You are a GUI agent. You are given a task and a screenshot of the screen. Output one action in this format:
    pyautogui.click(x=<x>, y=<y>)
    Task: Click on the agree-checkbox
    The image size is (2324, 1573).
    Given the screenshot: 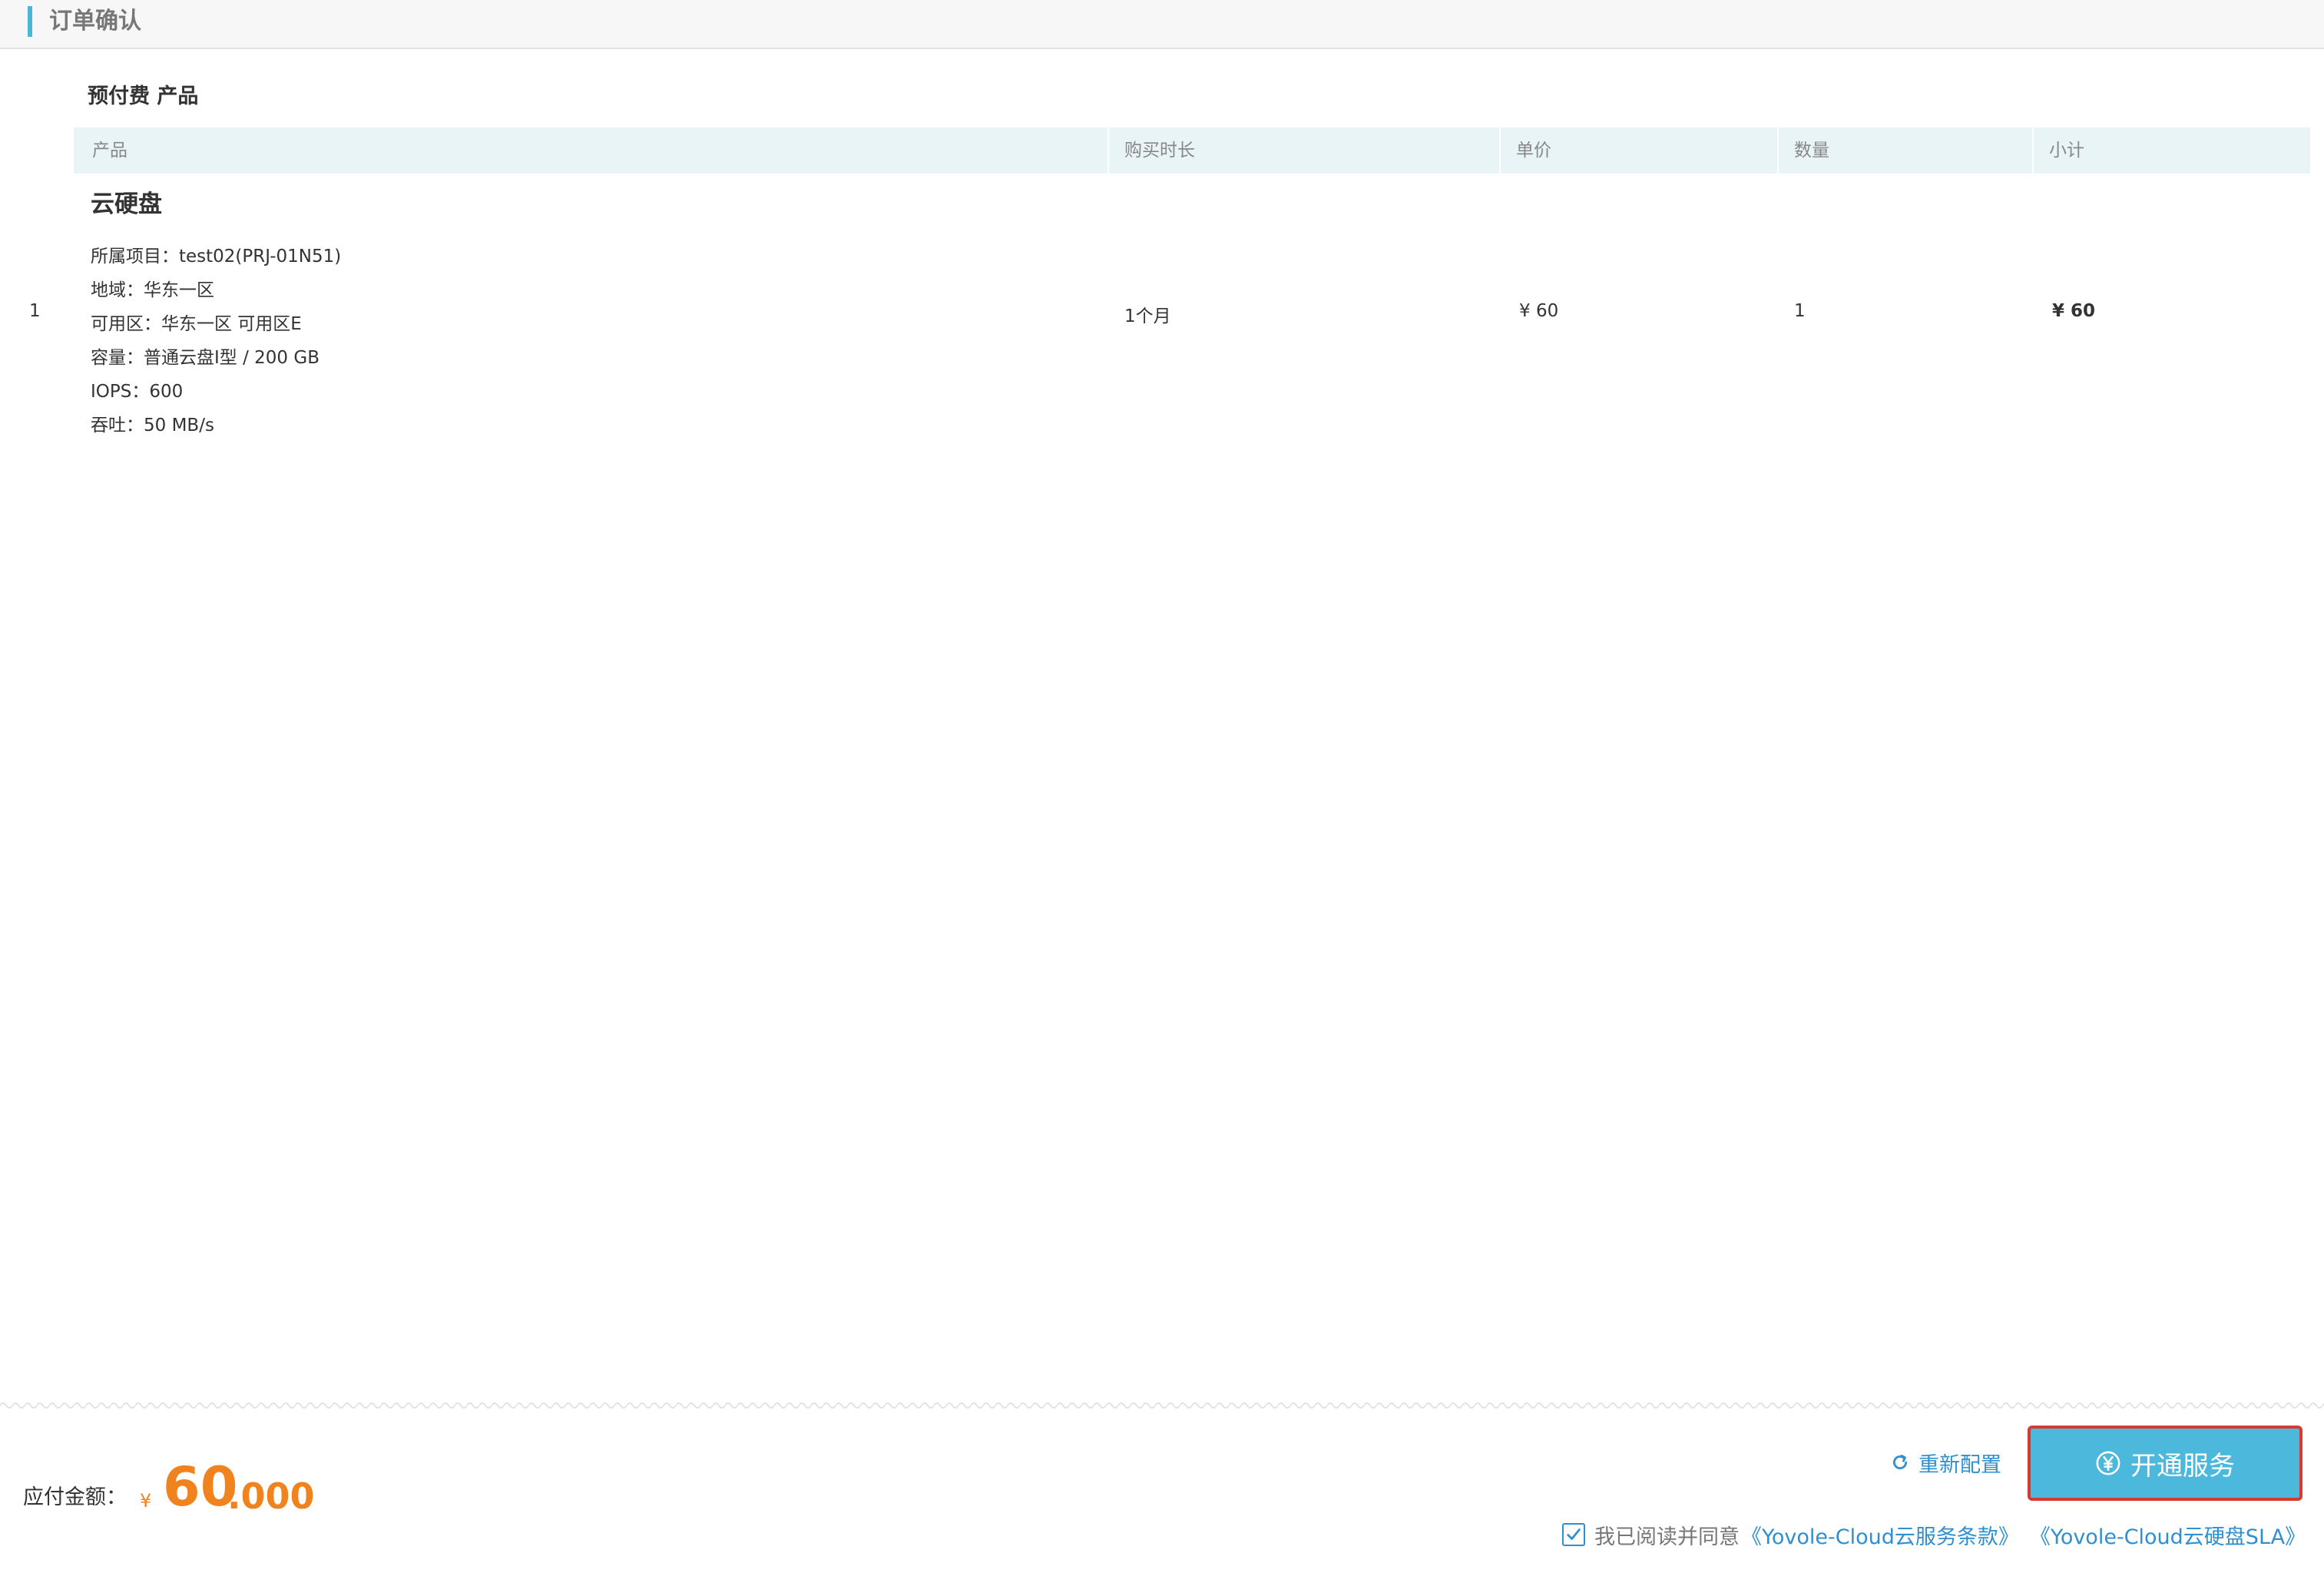 What is the action you would take?
    pyautogui.click(x=1573, y=1534)
    